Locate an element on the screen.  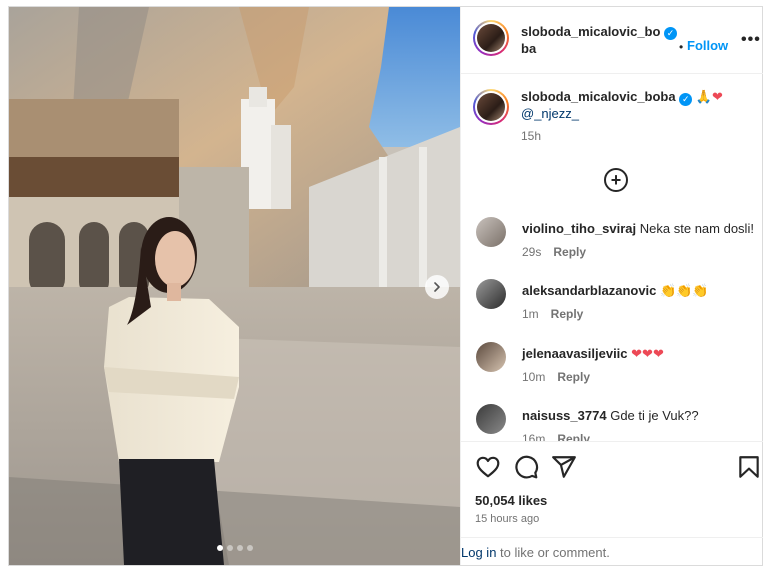
caption-time: 15h is located at coordinates (531, 136).